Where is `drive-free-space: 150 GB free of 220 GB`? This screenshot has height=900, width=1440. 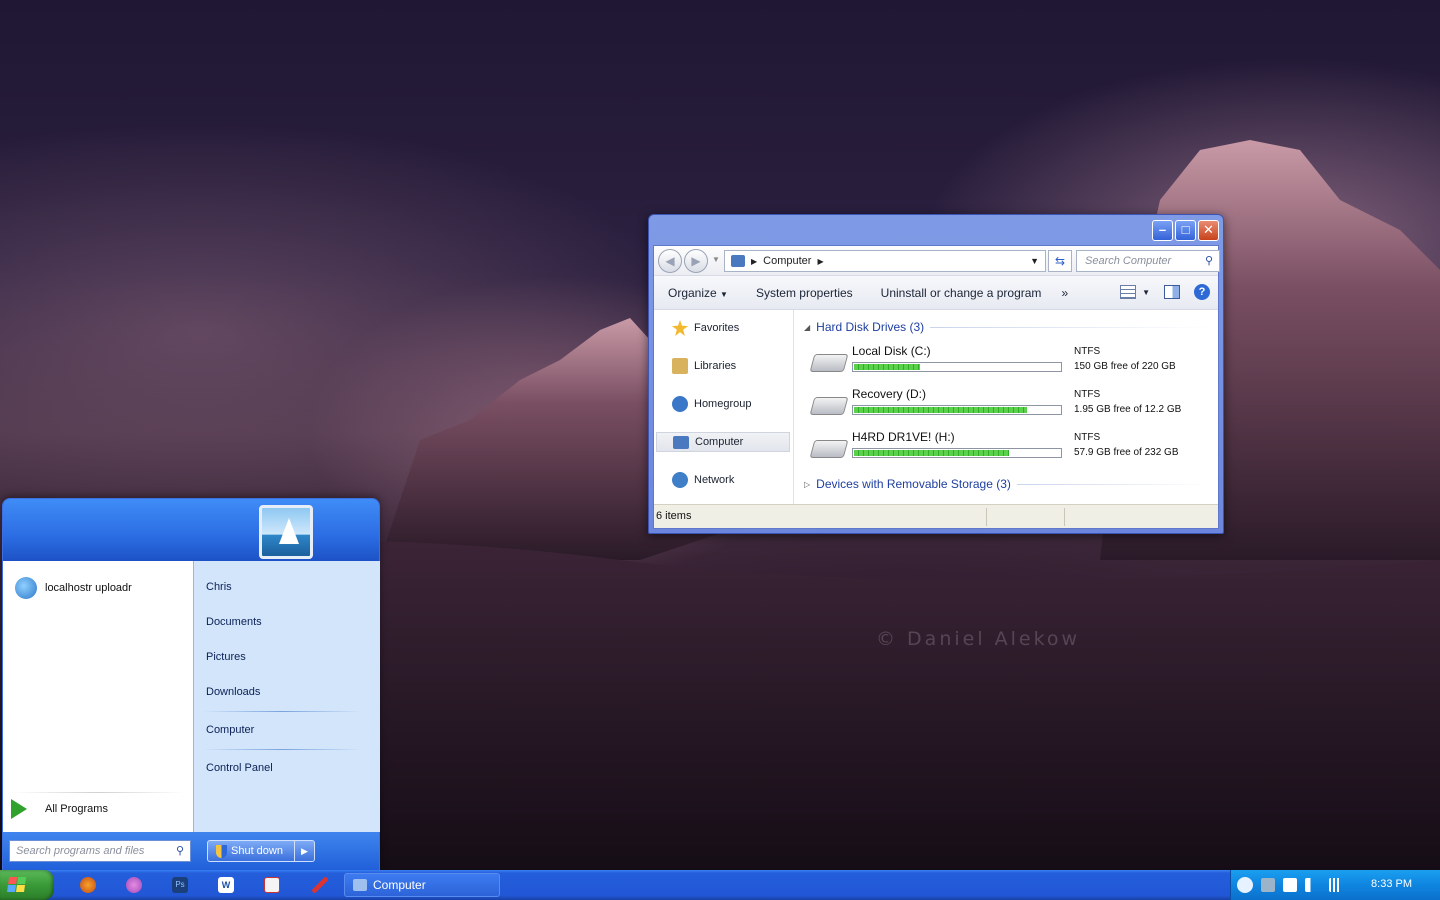
drive-free-space: 150 GB free of 220 GB is located at coordinates (1125, 366).